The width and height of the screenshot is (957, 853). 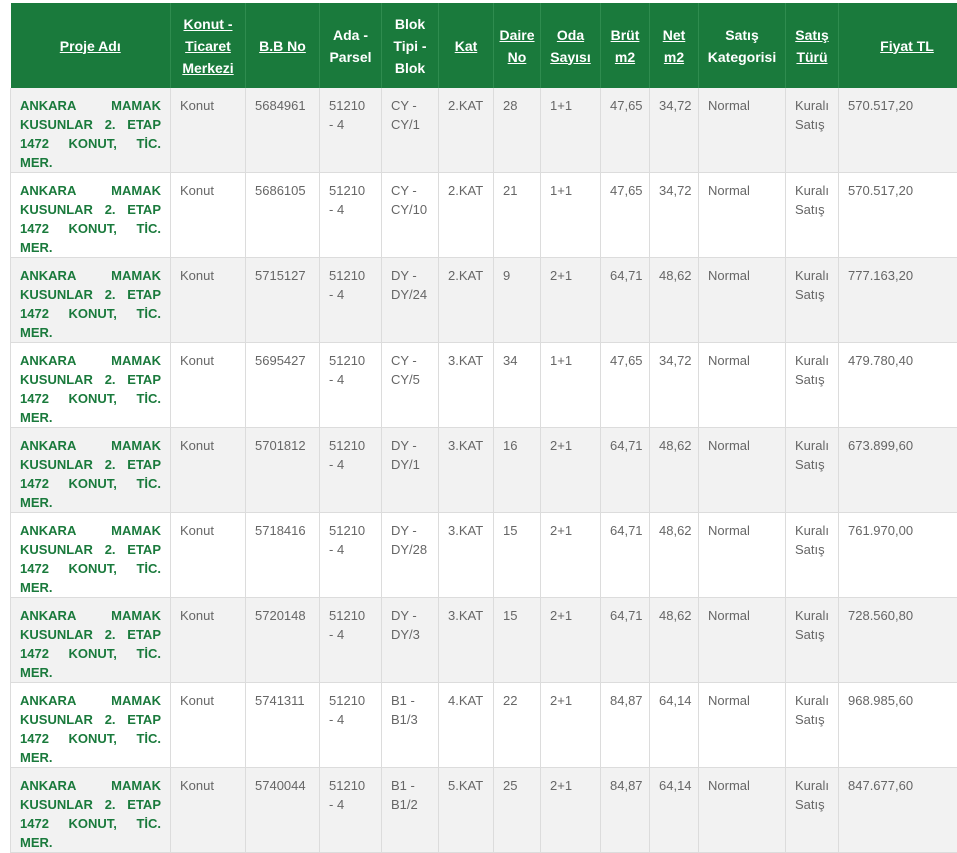 I want to click on column-header-proje: Proje Adı, so click(x=91, y=45).